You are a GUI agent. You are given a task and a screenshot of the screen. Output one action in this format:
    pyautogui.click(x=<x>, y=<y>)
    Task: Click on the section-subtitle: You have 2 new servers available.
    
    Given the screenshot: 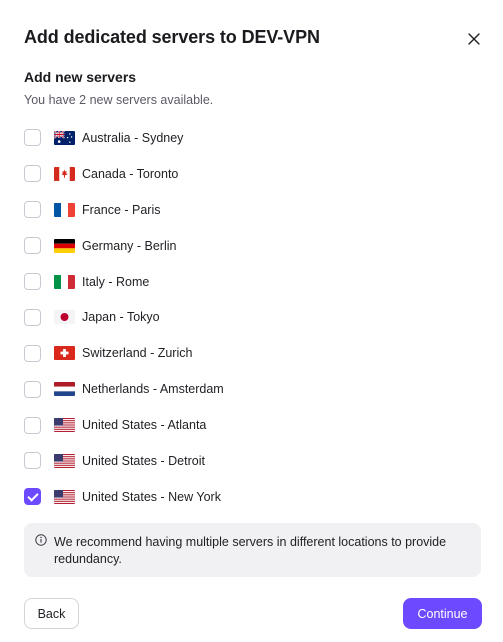 What is the action you would take?
    pyautogui.click(x=119, y=100)
    